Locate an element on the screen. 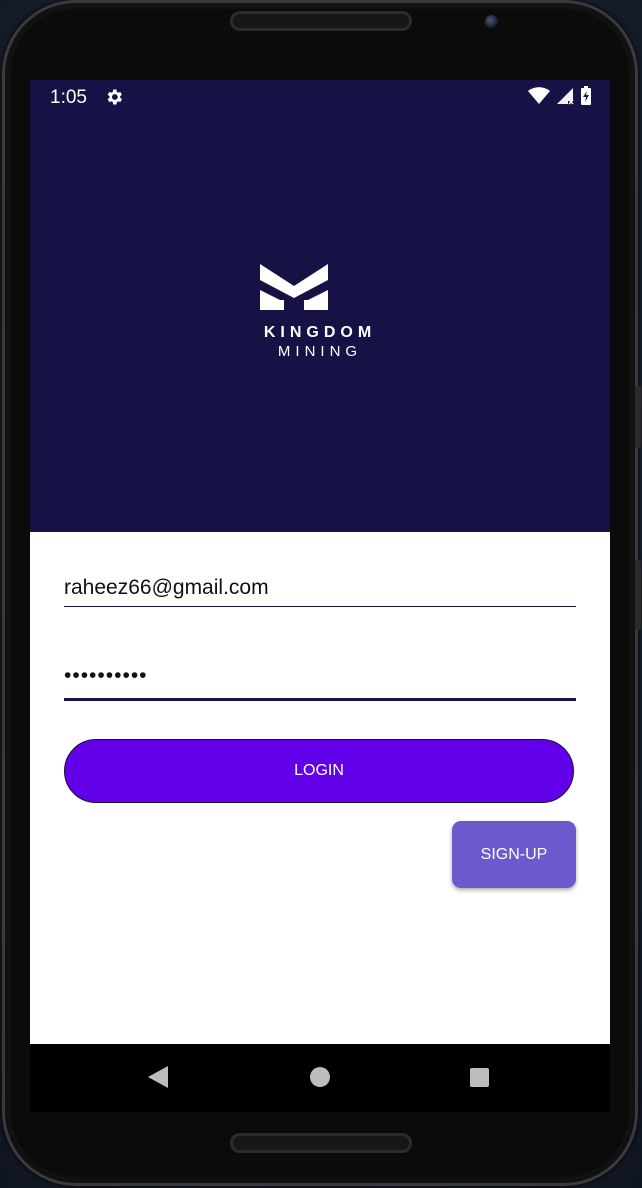 The image size is (642, 1188). password-field: •••••••••• is located at coordinates (320, 682).